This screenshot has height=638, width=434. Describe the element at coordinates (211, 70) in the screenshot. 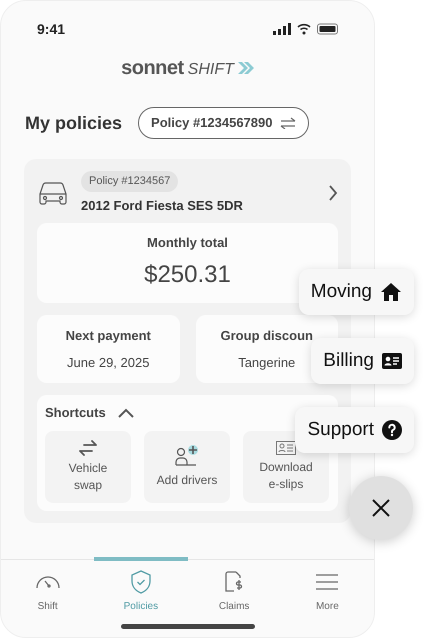

I see `logo-product: SHIFT` at that location.